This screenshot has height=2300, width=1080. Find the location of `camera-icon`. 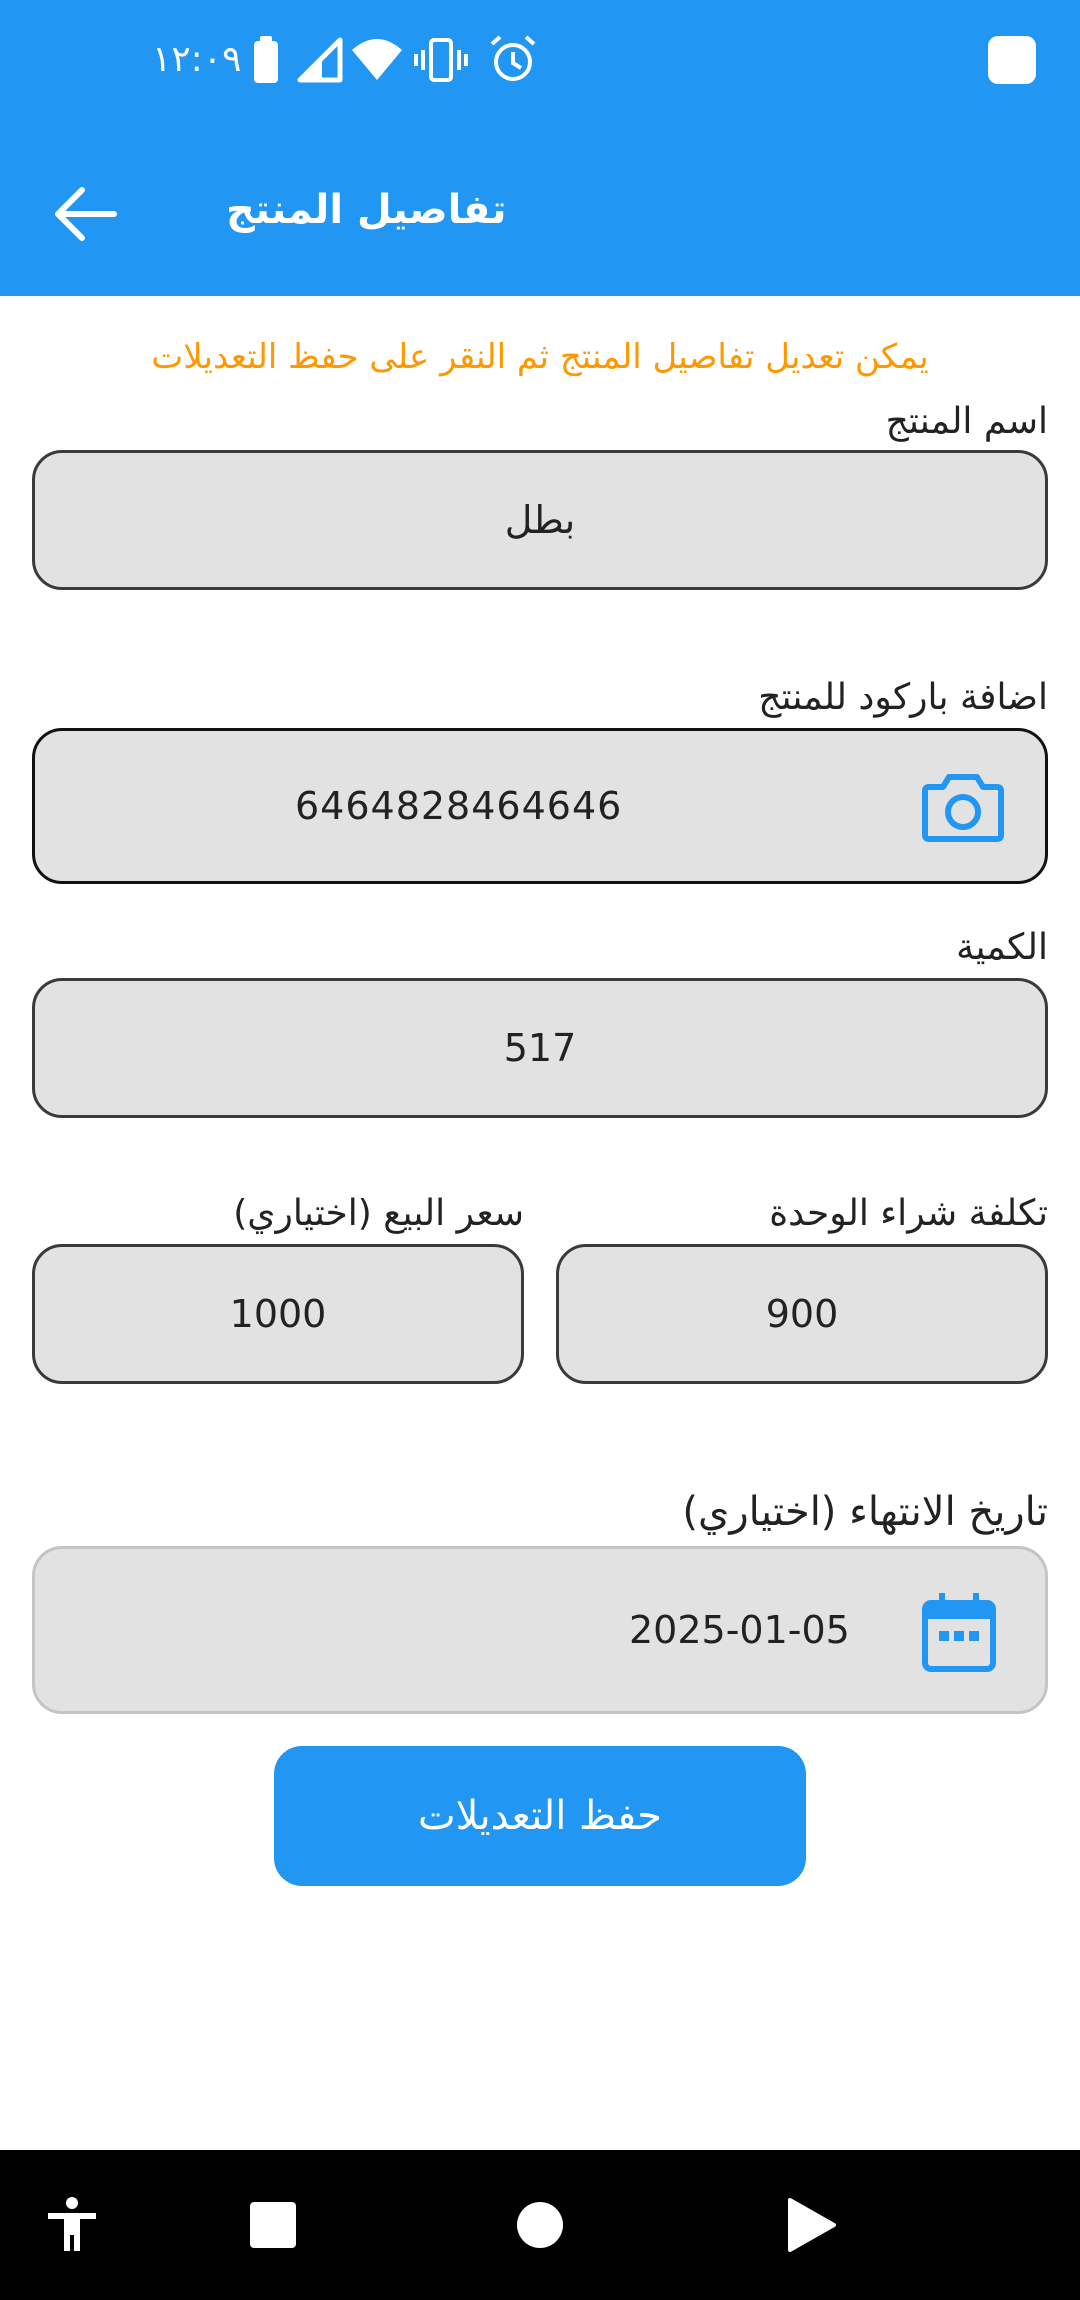

camera-icon is located at coordinates (963, 807).